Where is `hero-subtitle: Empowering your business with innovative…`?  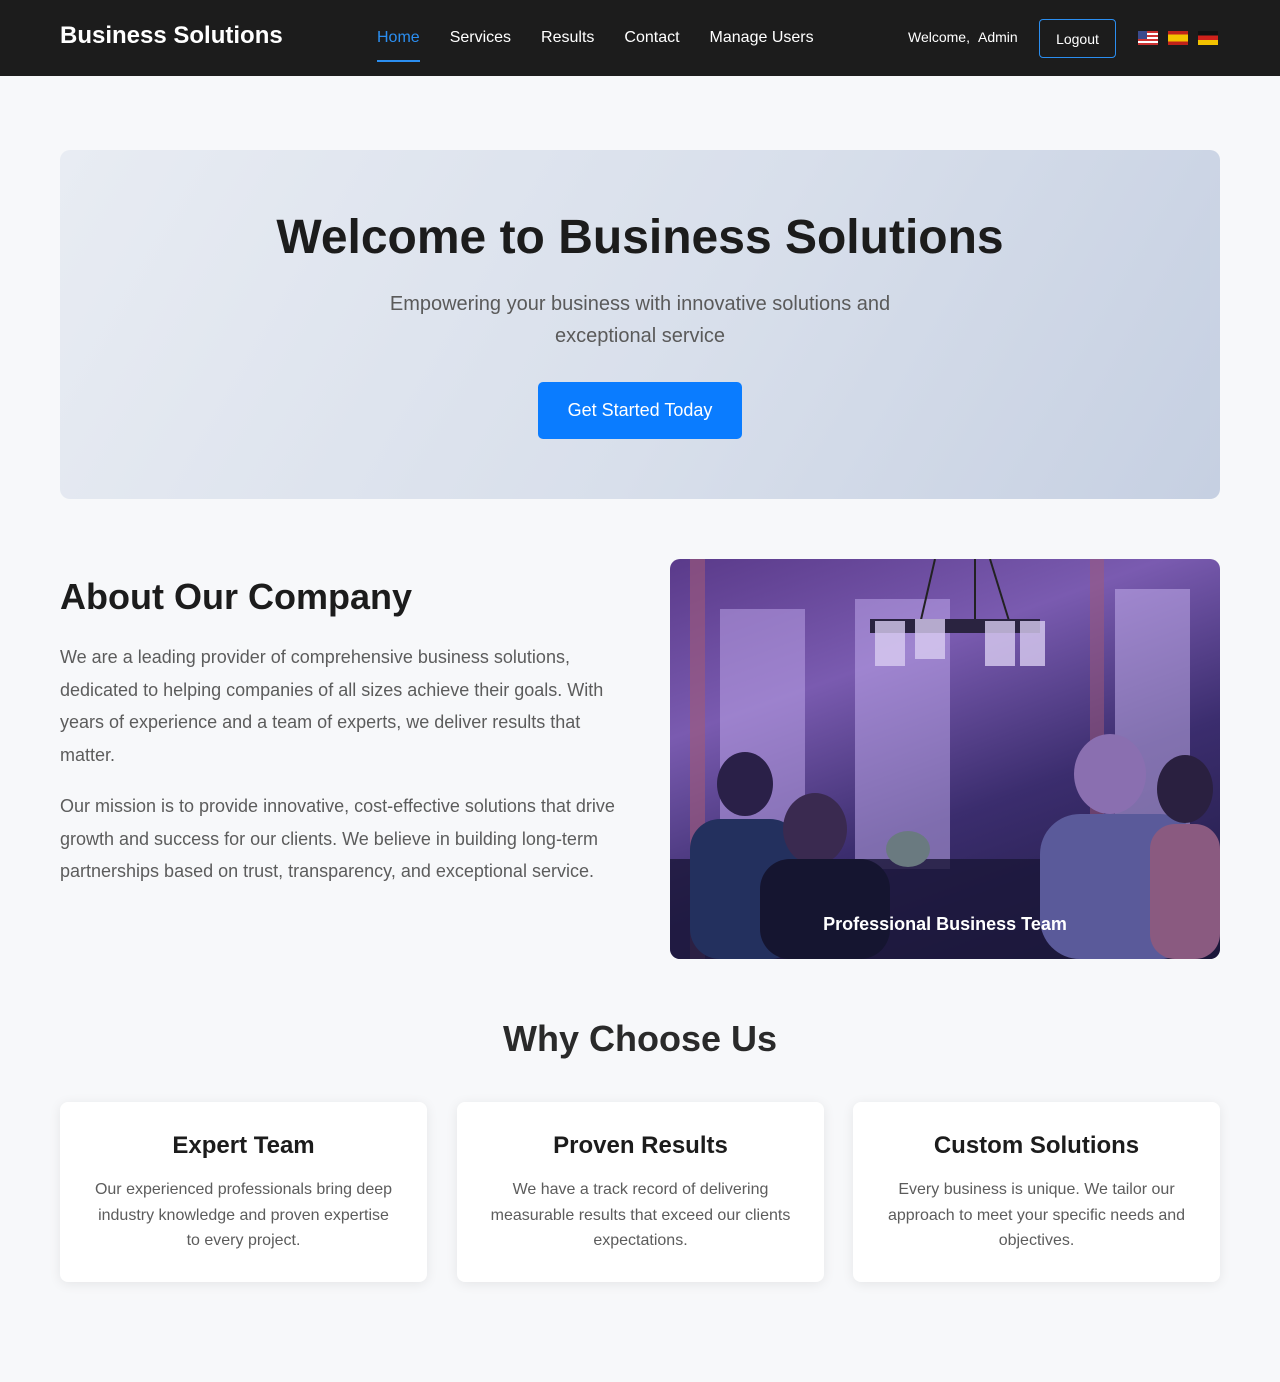
hero-subtitle: Empowering your business with innovative… is located at coordinates (640, 320).